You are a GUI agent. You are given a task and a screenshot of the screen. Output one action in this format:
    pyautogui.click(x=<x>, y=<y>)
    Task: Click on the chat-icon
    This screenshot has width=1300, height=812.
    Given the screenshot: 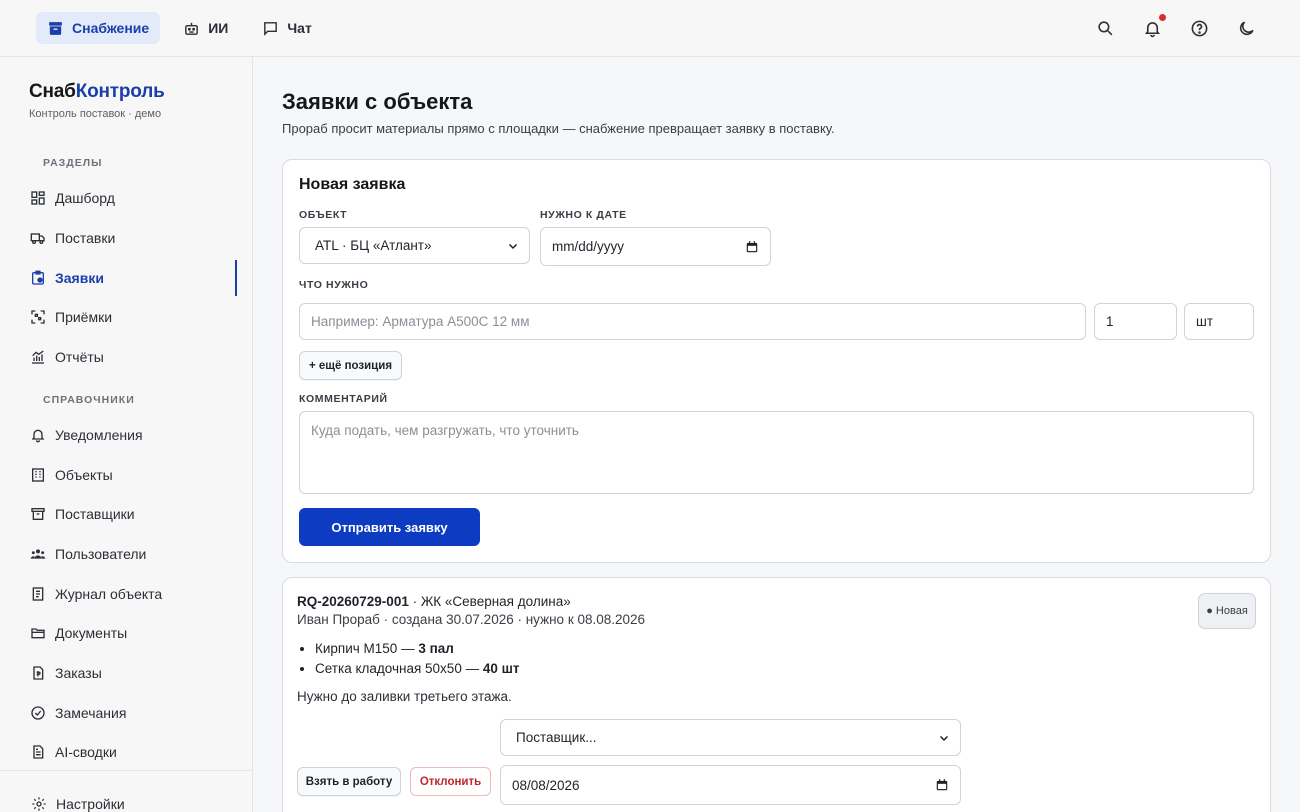 What is the action you would take?
    pyautogui.click(x=271, y=28)
    